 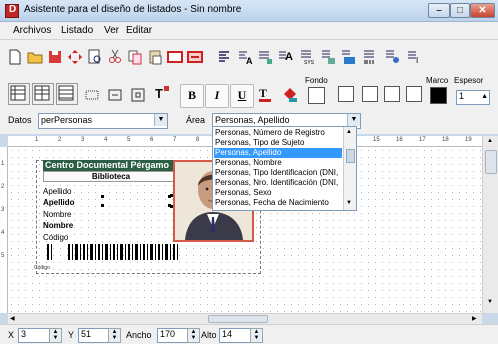 I want to click on nombre-field: Nombre, so click(x=58, y=225).